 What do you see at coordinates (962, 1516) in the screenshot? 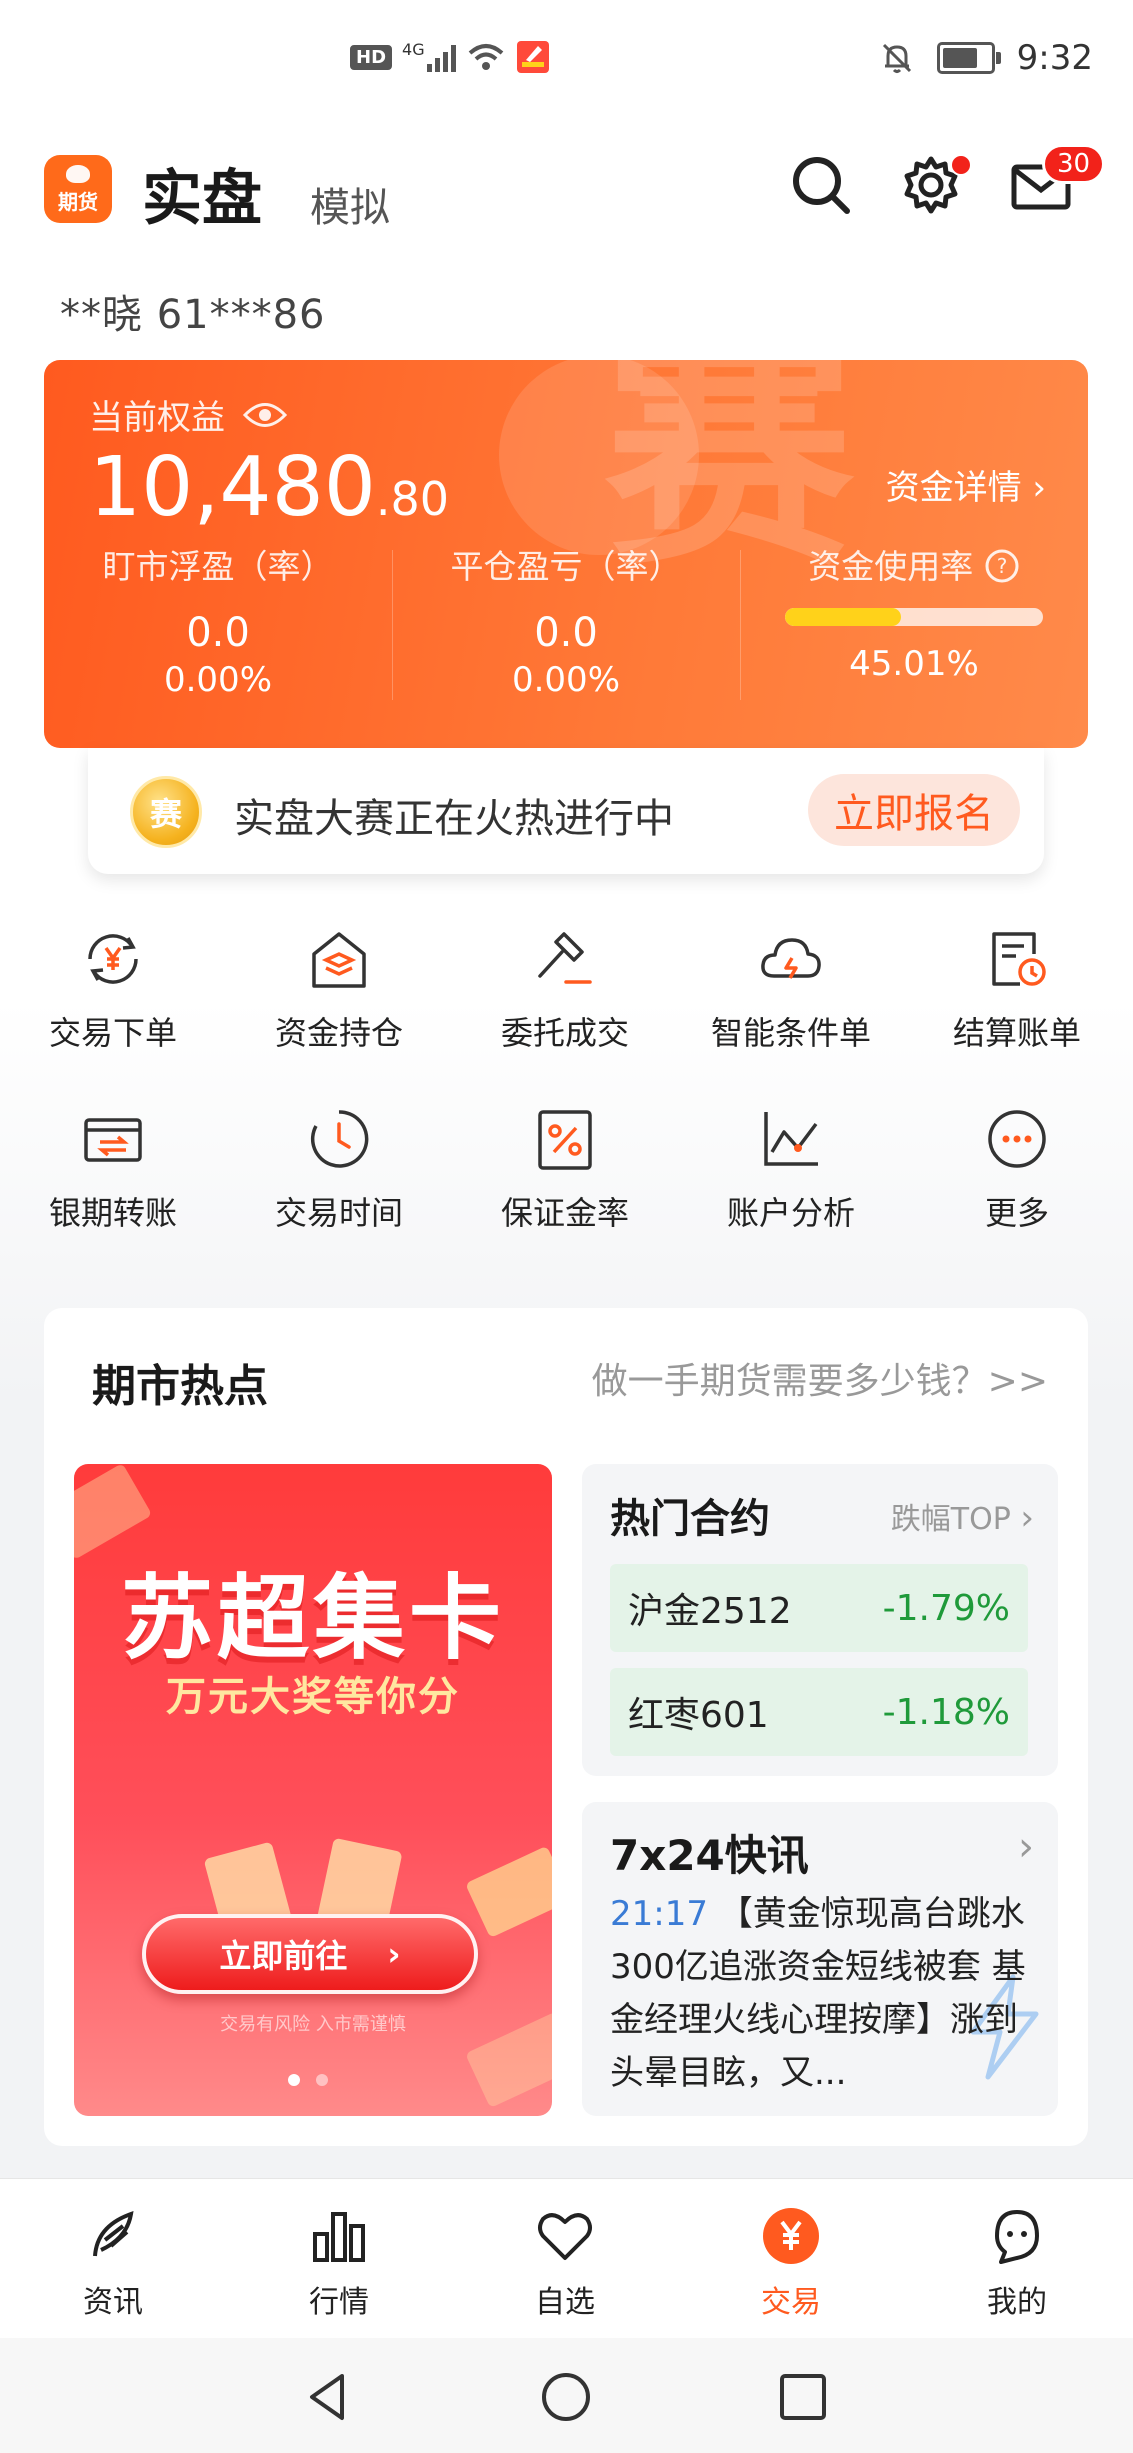
I see `decline-top-link: 跌幅TOP ›` at bounding box center [962, 1516].